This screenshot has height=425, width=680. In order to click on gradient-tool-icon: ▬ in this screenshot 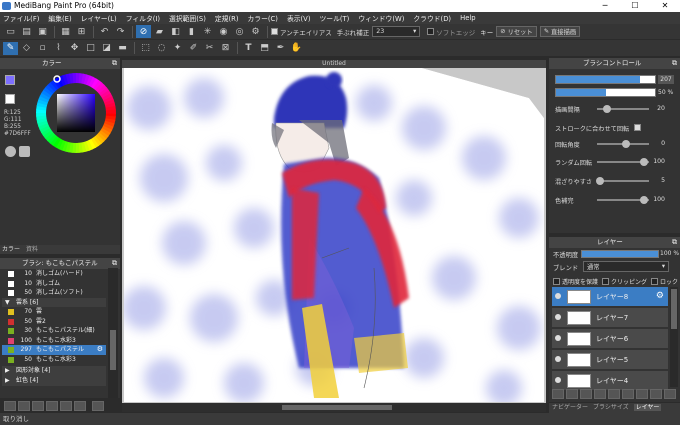, I will do `click(122, 48)`.